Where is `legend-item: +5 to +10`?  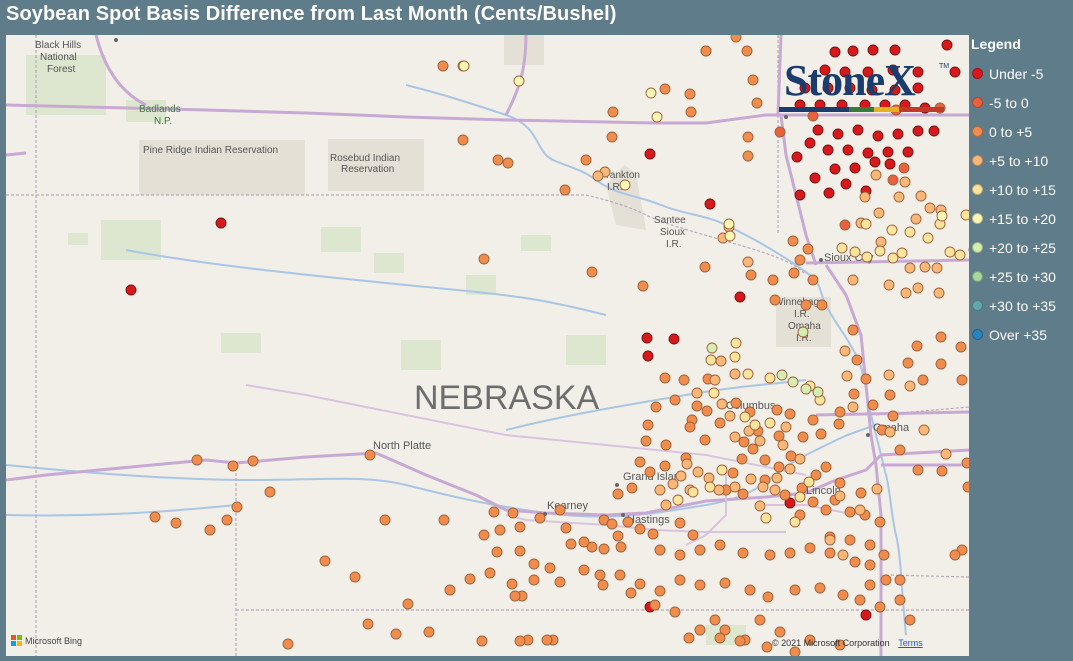 legend-item: +5 to +10 is located at coordinates (1021, 160).